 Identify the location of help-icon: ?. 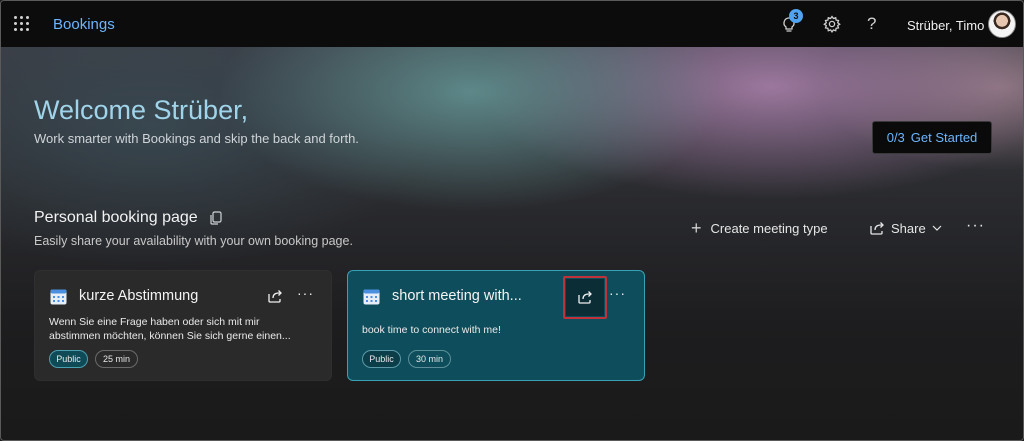
(871, 24).